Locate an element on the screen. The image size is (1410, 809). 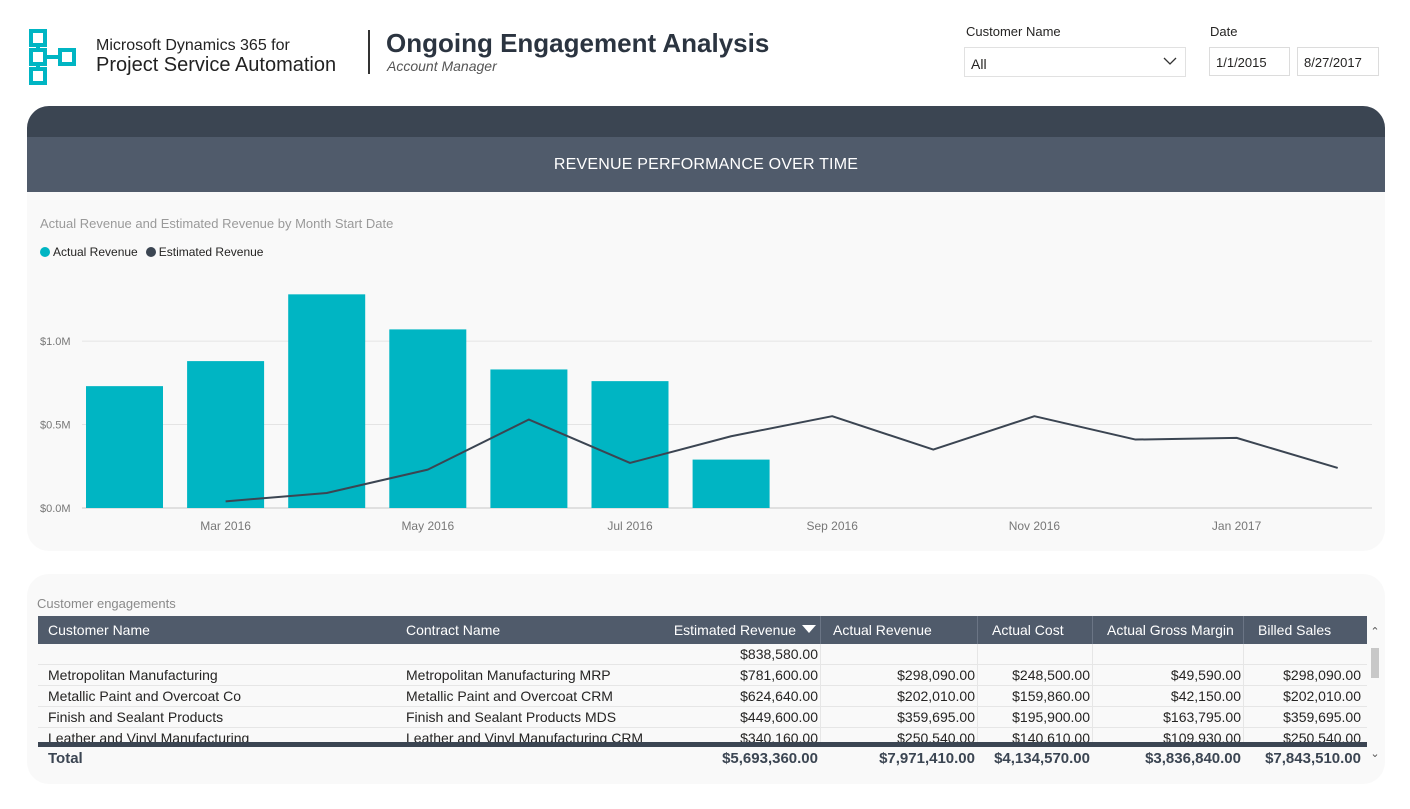
column-header: Actual Cost is located at coordinates (1033, 630).